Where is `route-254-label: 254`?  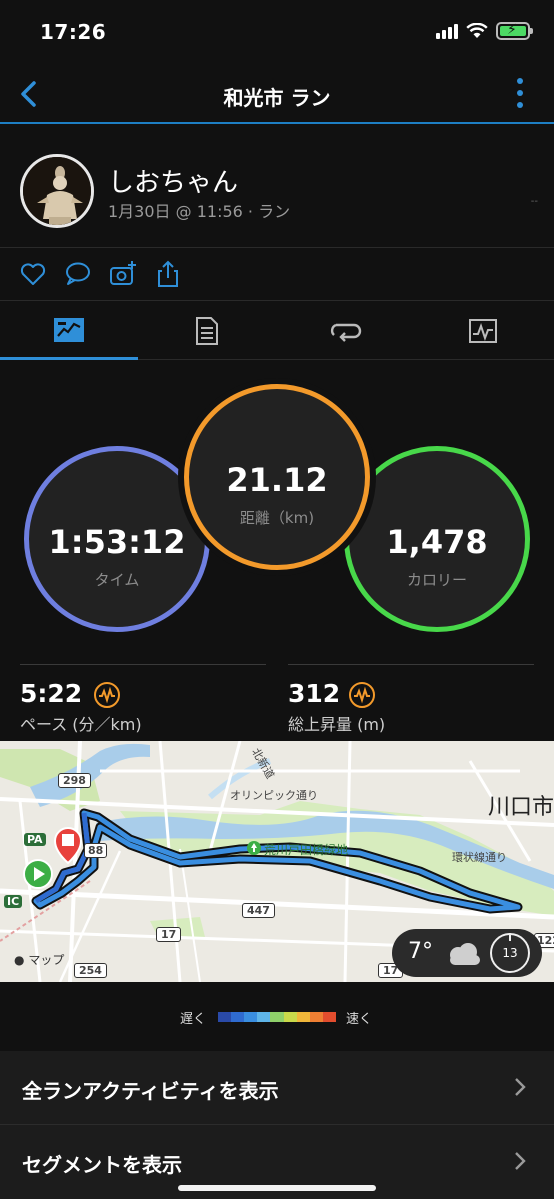 route-254-label: 254 is located at coordinates (90, 970).